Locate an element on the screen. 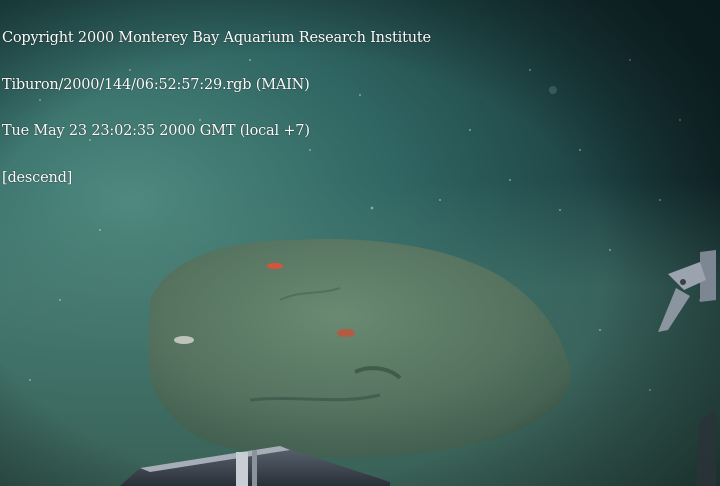  dive-status-text: [descend] is located at coordinates (37, 177).